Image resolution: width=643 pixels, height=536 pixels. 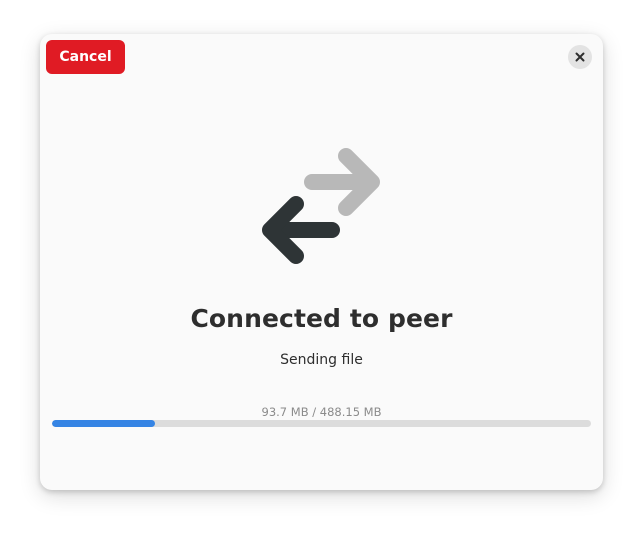 I want to click on transfer-arrows-icon, so click(x=321, y=206).